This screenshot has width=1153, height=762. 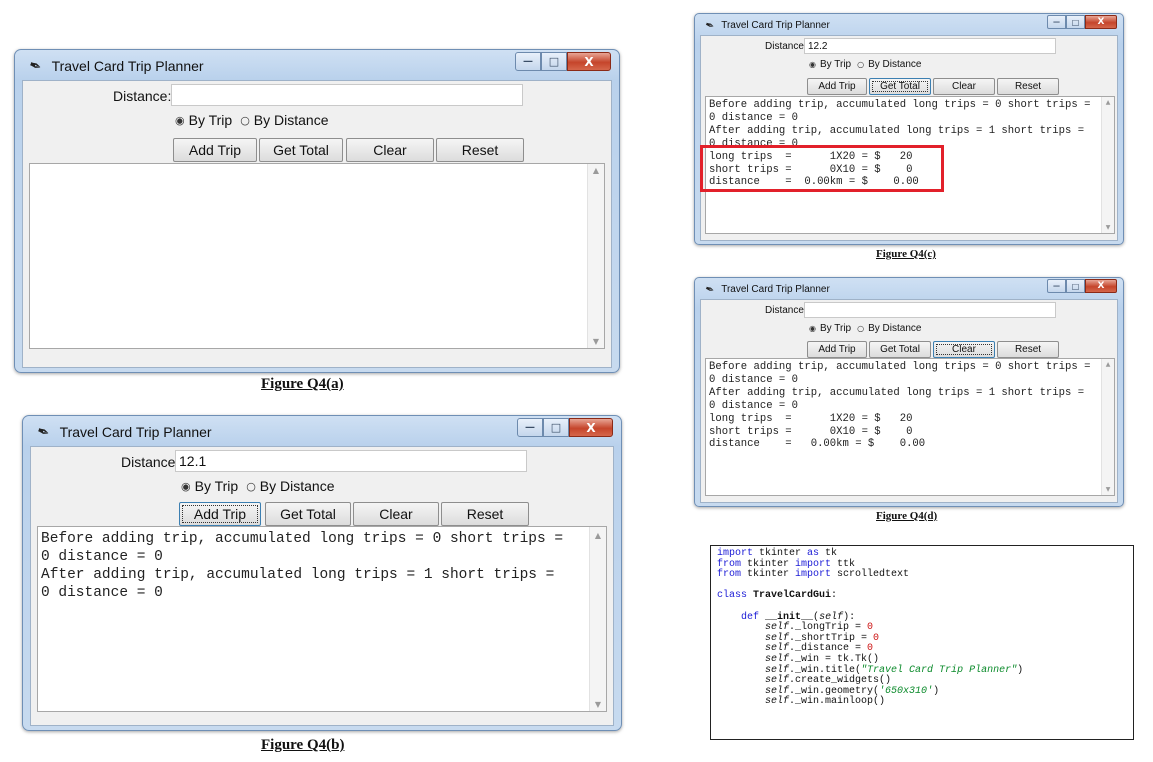 I want to click on code-line: class TravelCardGui:, so click(x=777, y=596).